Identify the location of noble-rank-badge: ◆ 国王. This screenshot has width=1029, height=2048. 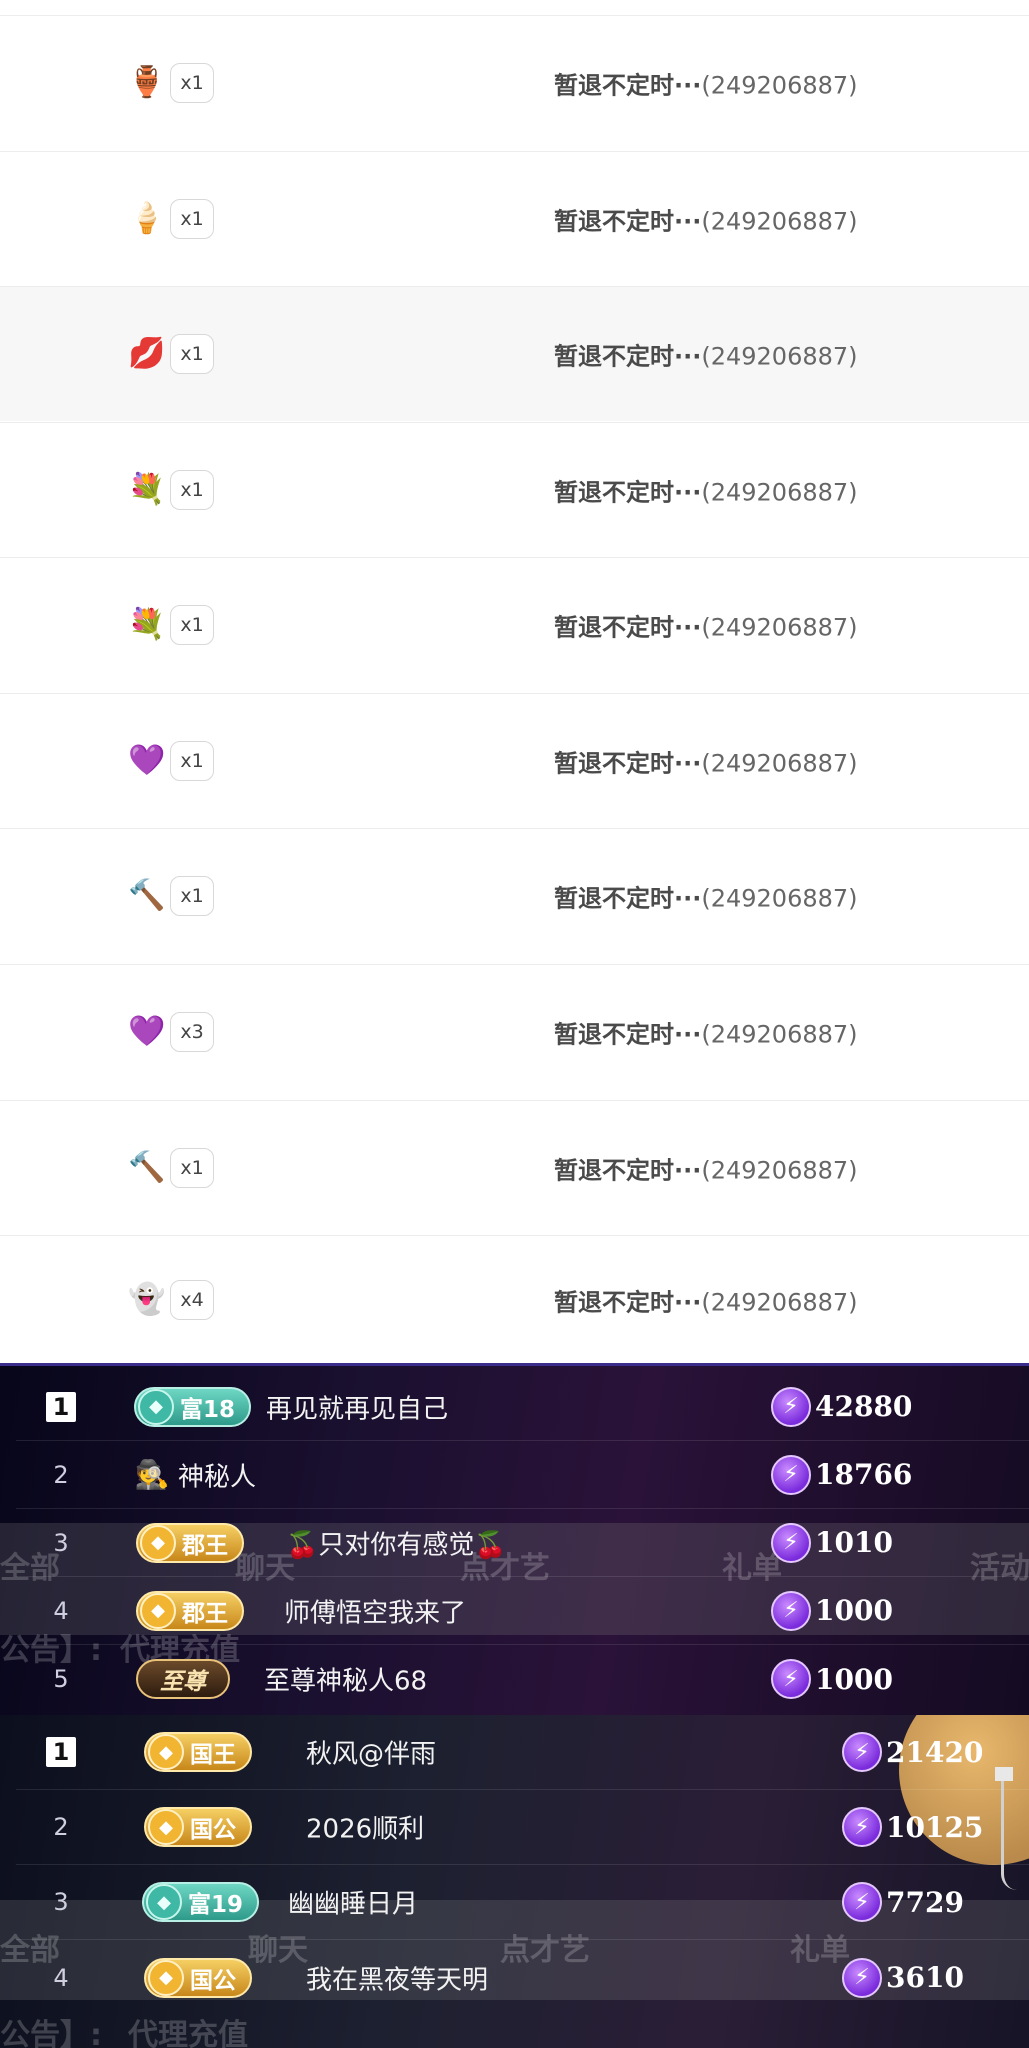
(198, 1752).